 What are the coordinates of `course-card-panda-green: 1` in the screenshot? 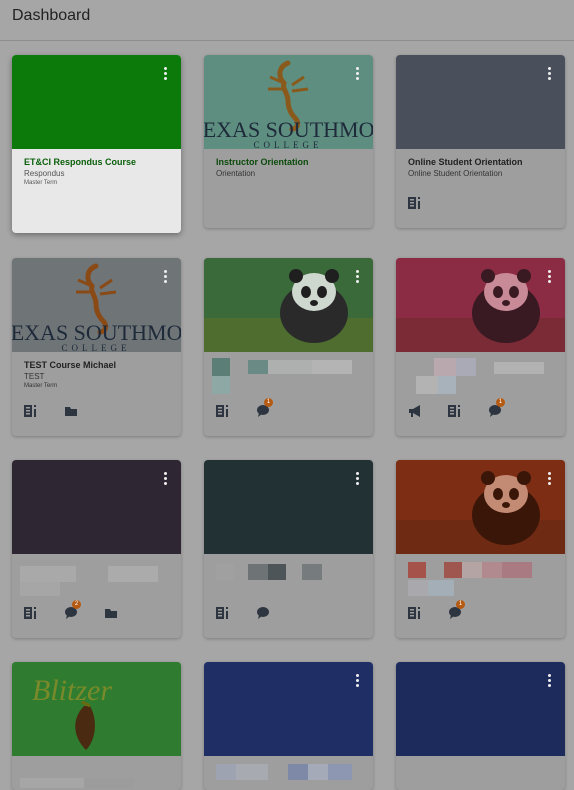 It's located at (288, 347).